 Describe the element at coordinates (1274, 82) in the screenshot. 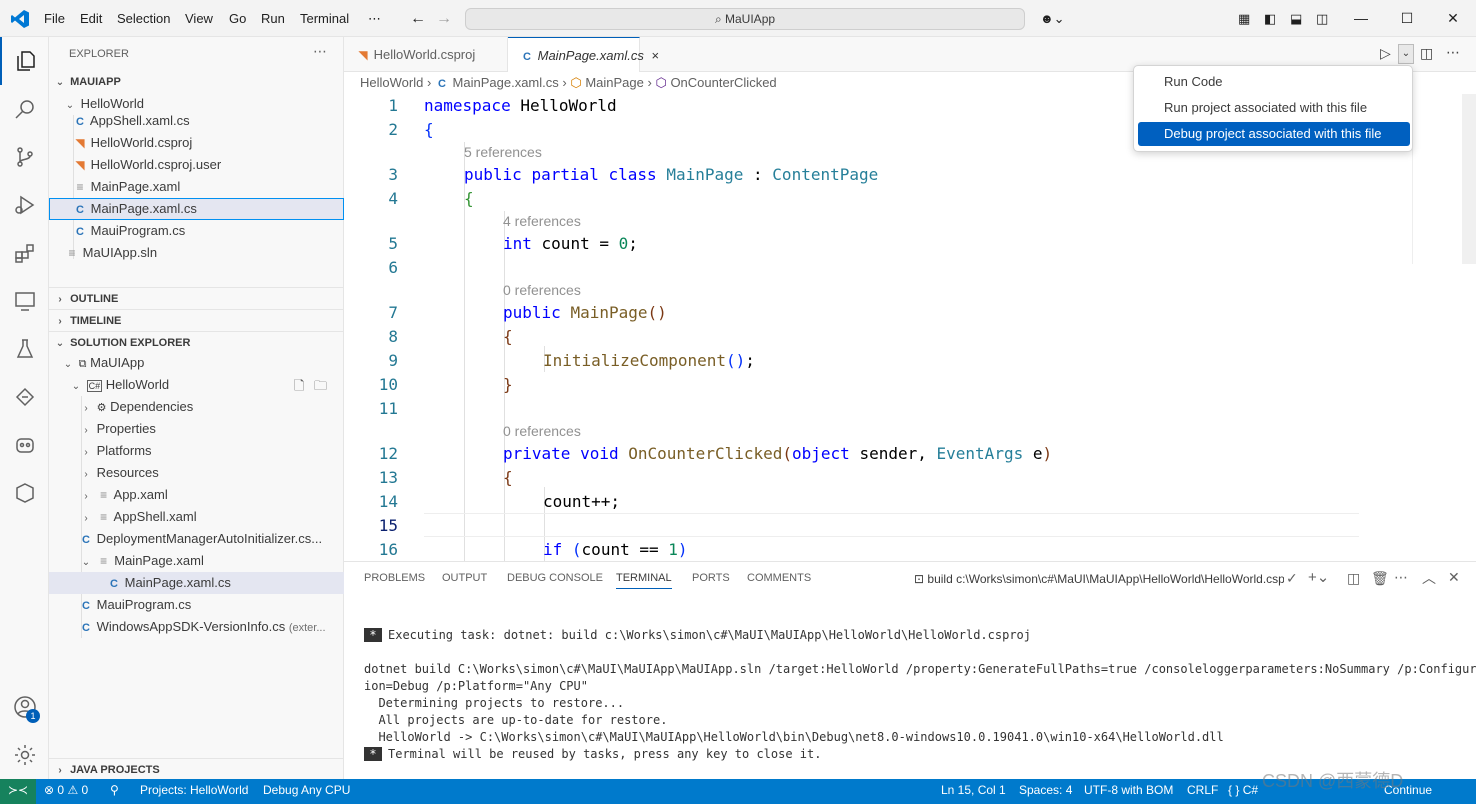

I see `menu-item-run-code: Run Code` at that location.